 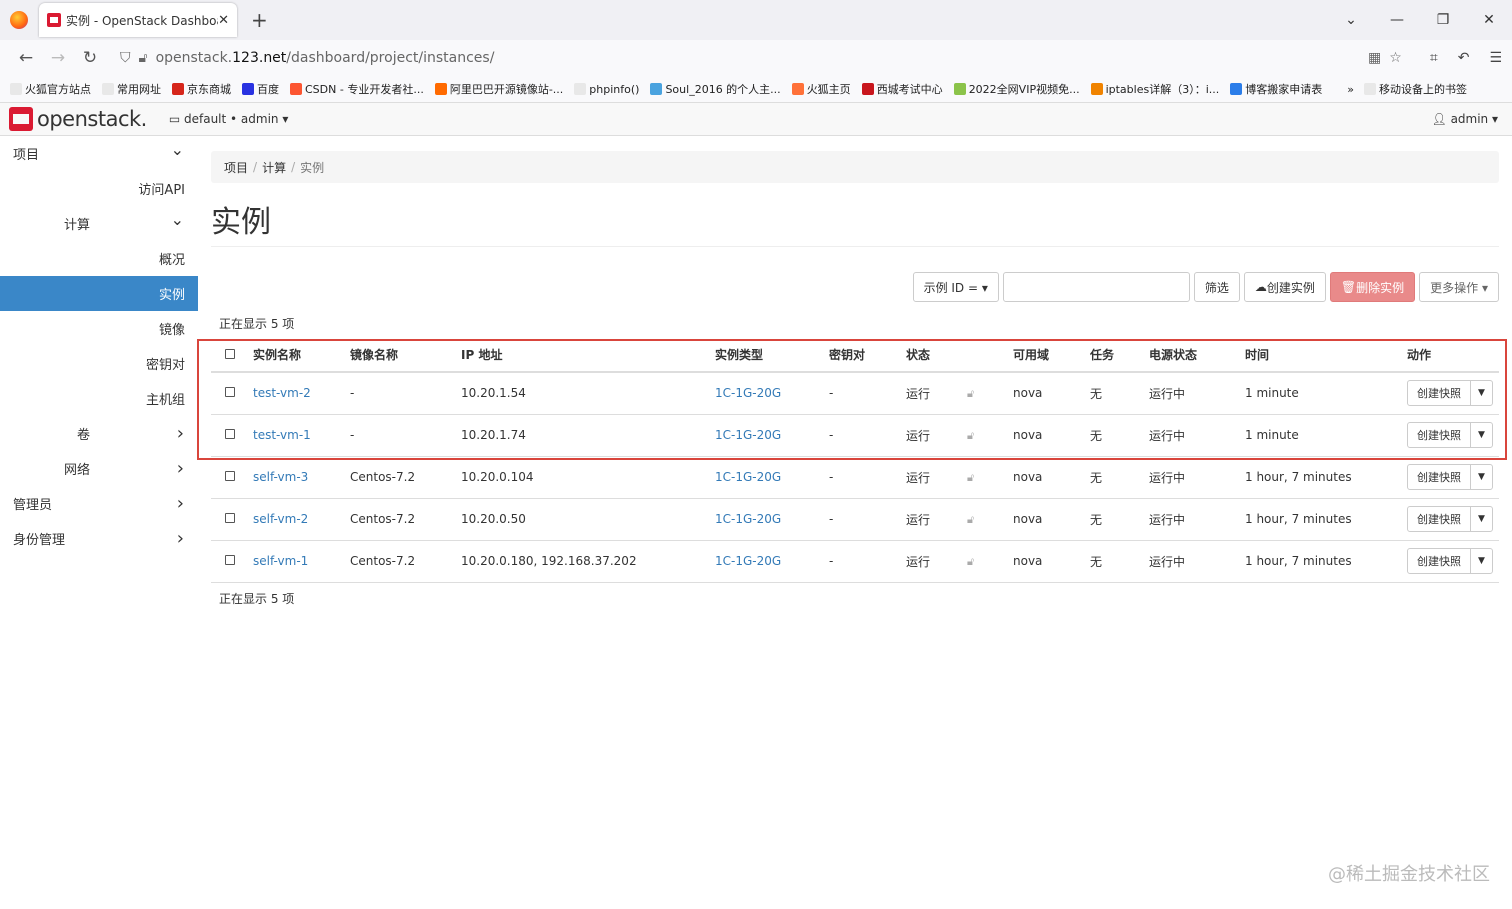 What do you see at coordinates (257, 324) in the screenshot?
I see `showing-count-top: 正在显示 5 项` at bounding box center [257, 324].